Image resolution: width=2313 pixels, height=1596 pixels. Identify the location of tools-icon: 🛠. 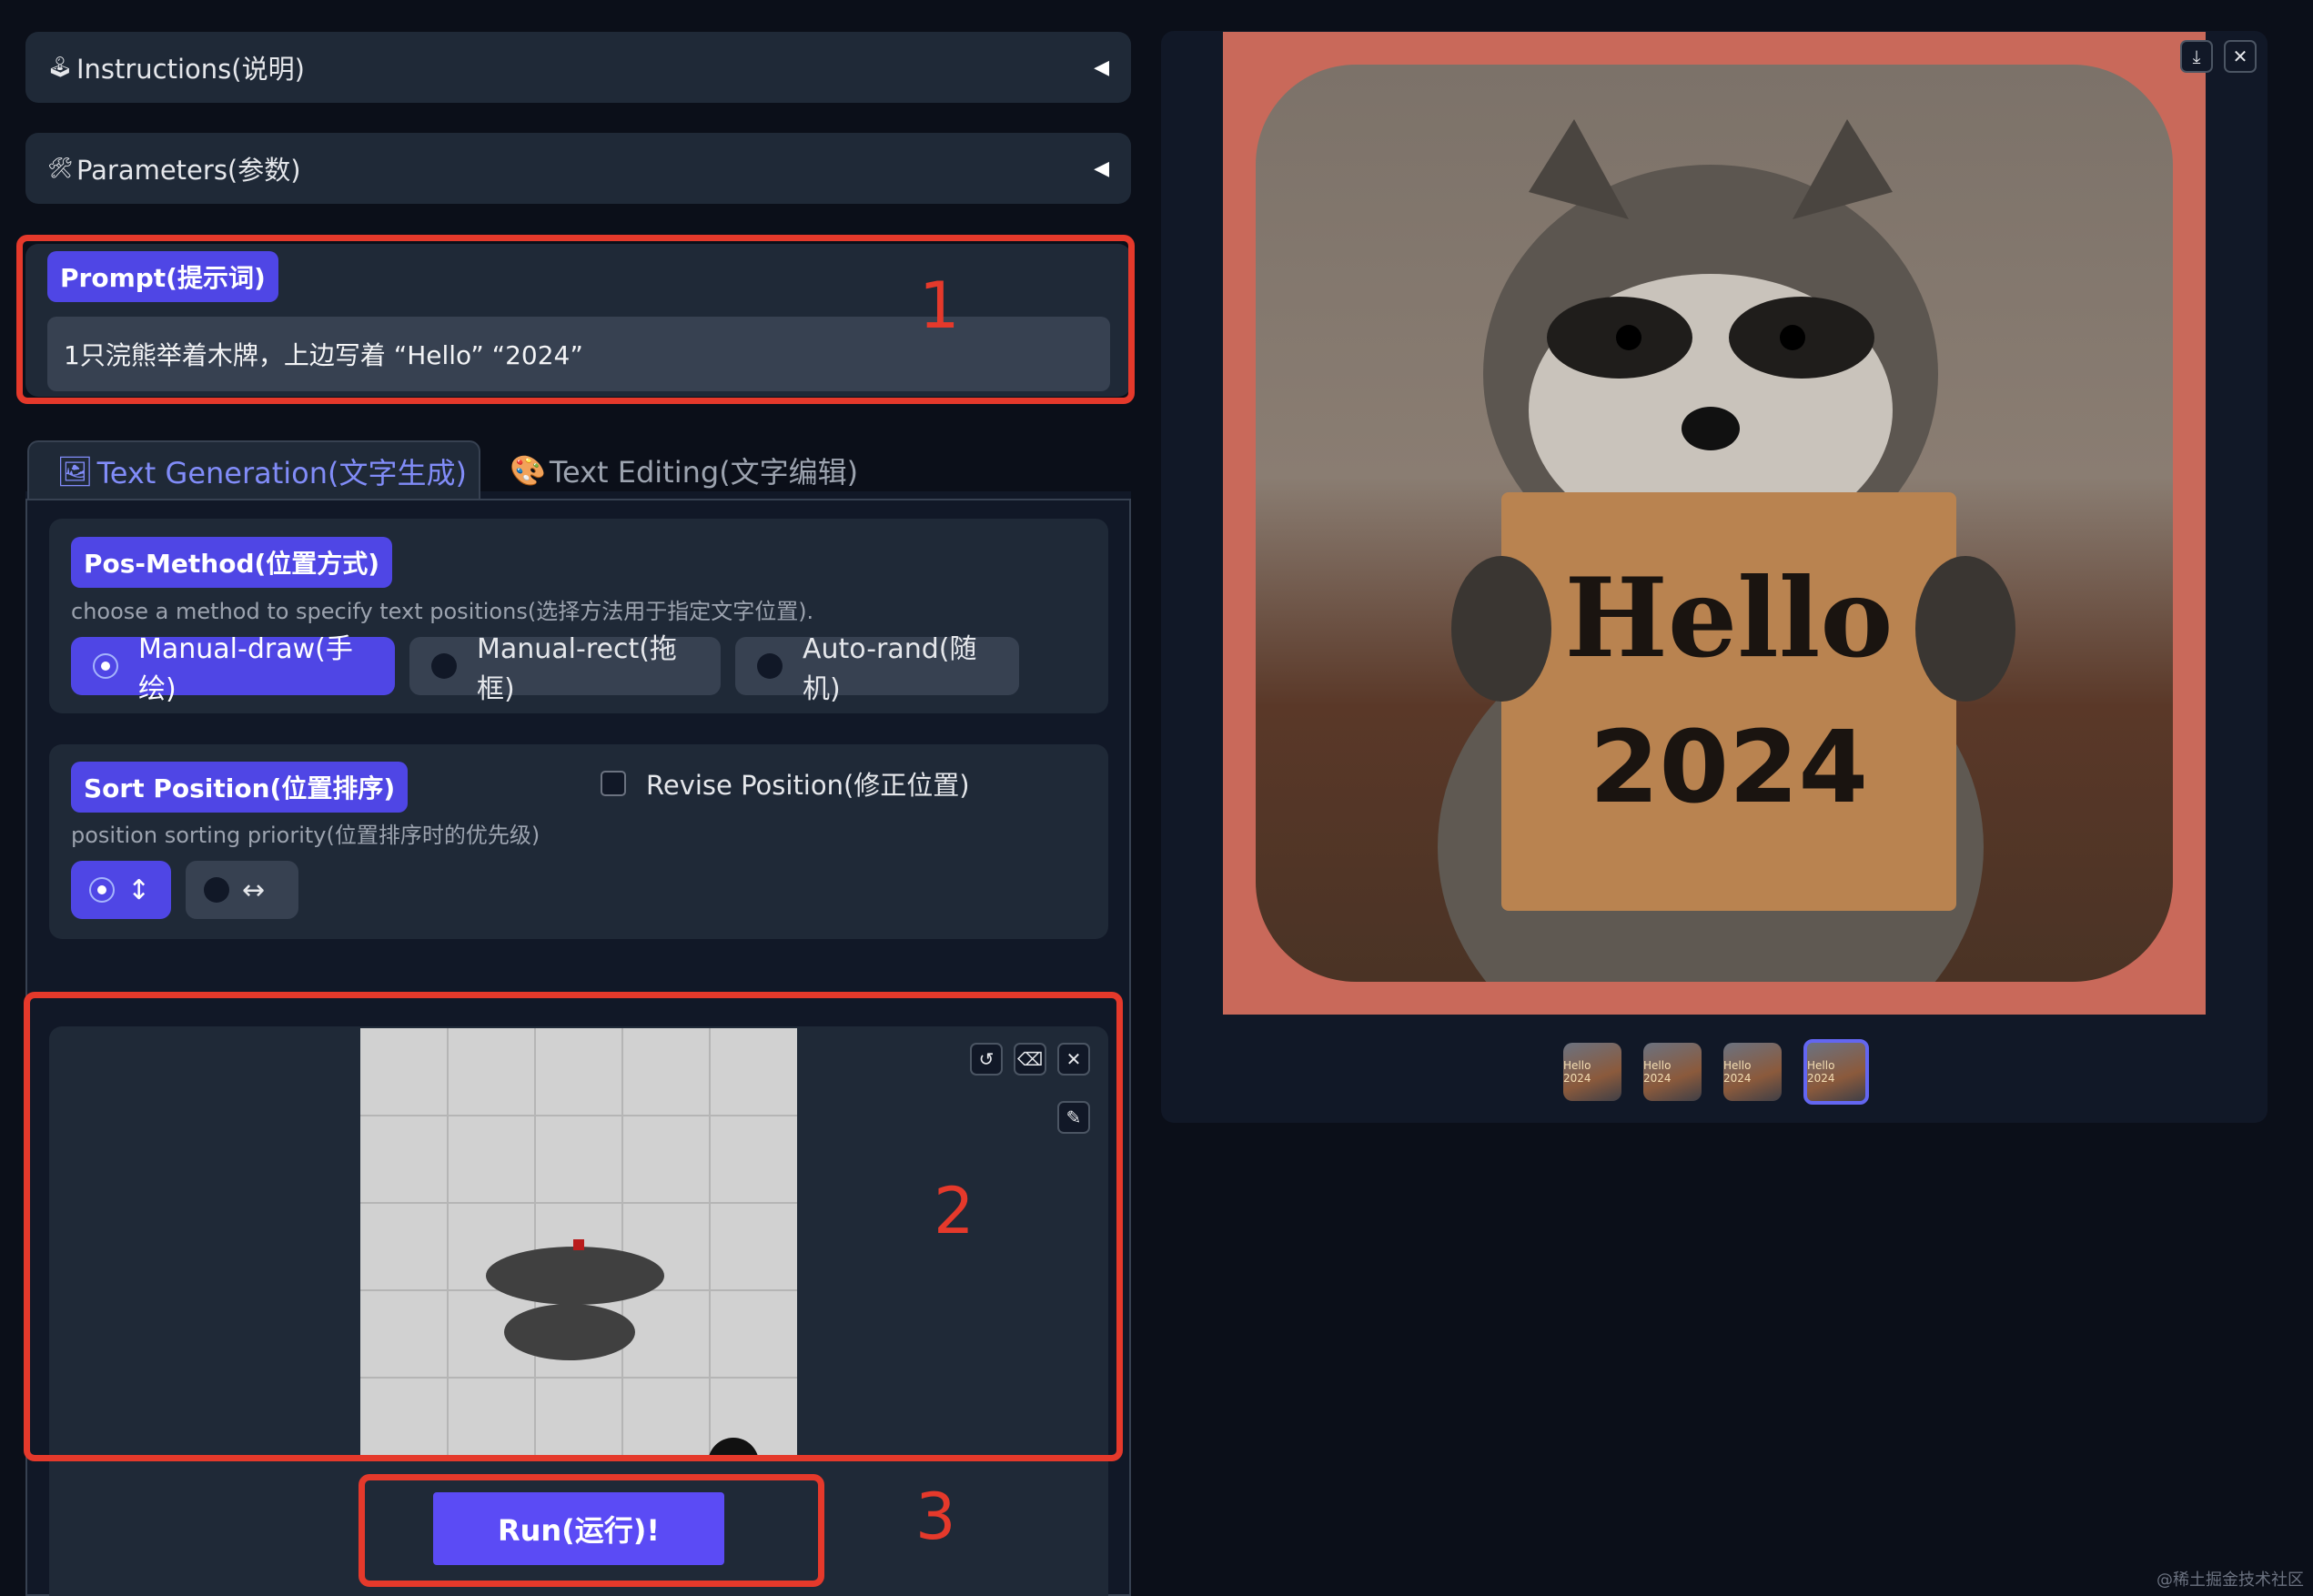
(60, 168).